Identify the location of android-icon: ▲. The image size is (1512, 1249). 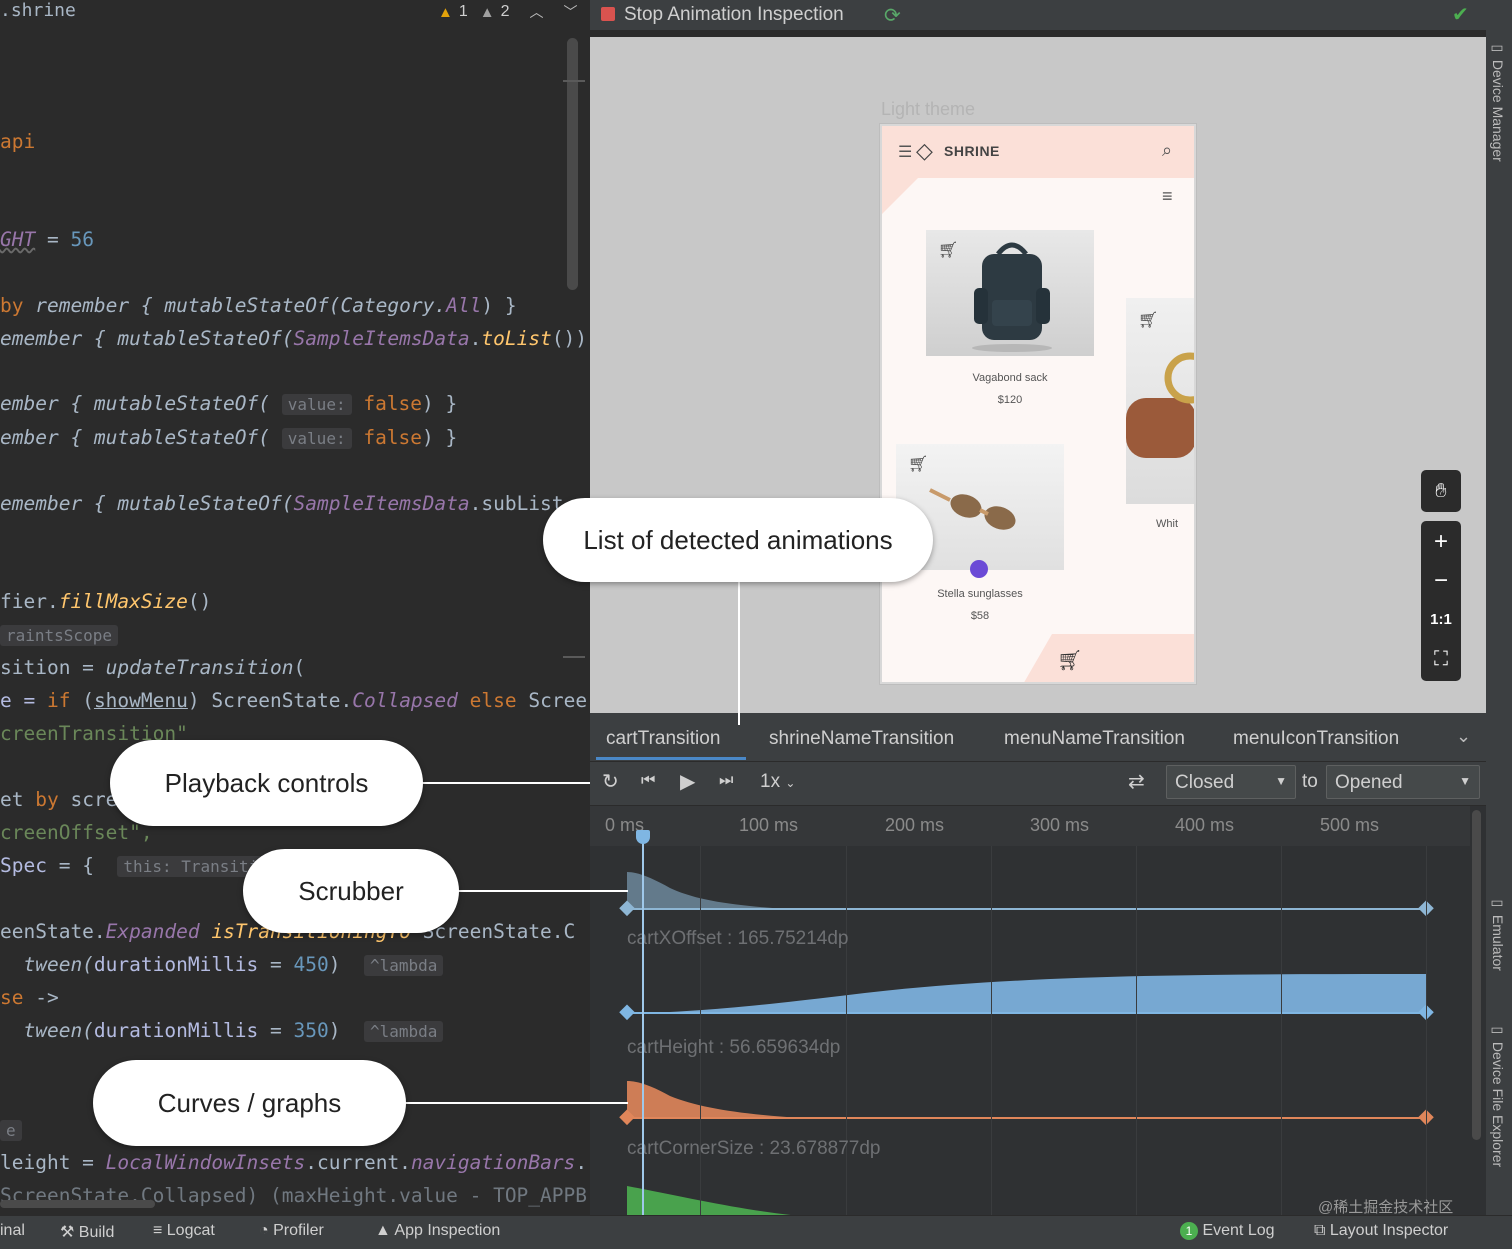
(385, 1230).